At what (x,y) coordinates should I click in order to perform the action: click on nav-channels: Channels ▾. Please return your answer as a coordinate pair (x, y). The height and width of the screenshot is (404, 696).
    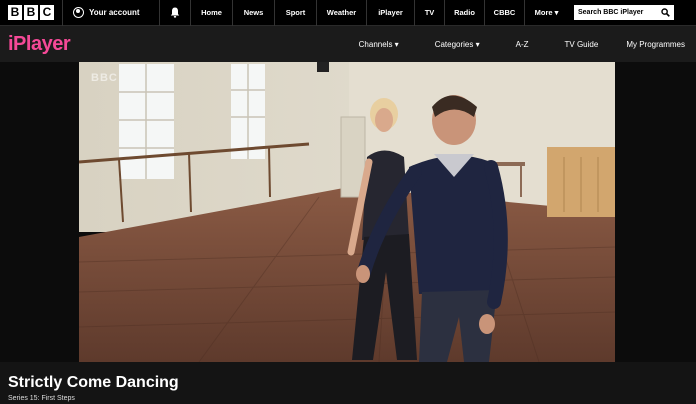
    Looking at the image, I should click on (379, 44).